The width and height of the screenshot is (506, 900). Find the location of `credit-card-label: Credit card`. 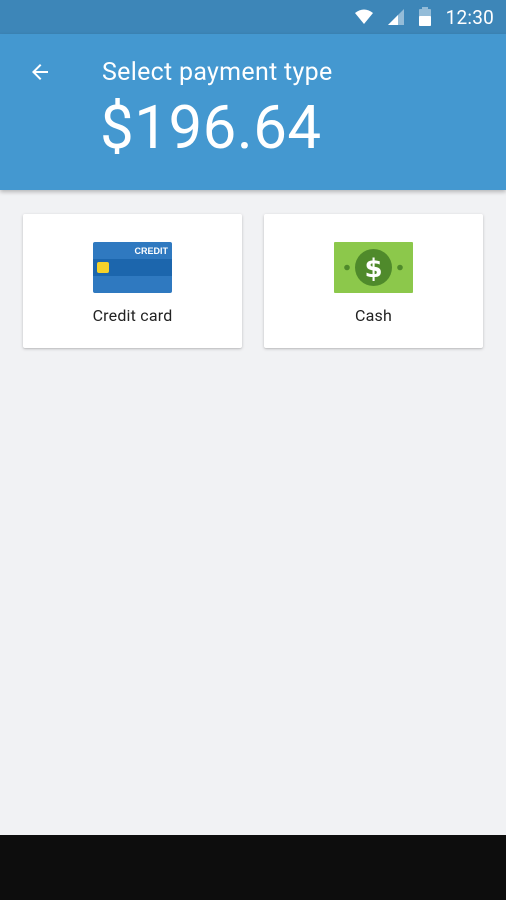

credit-card-label: Credit card is located at coordinates (132, 315).